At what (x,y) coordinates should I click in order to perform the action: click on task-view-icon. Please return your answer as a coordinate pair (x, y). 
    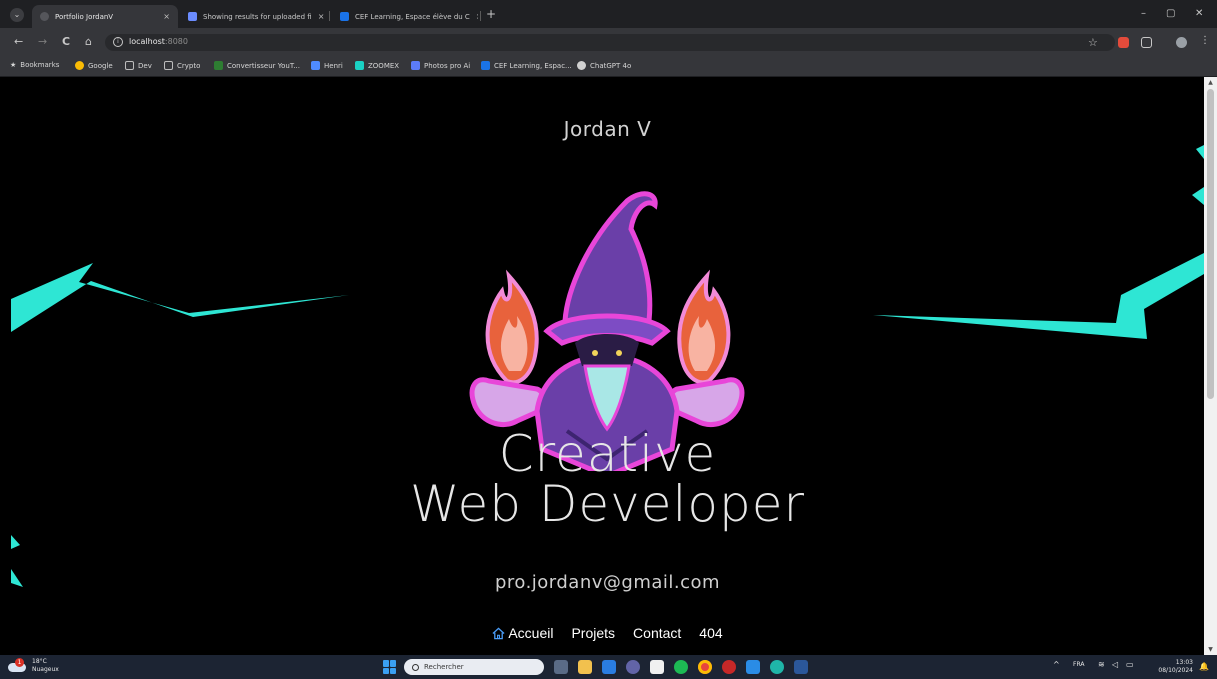
    Looking at the image, I should click on (561, 667).